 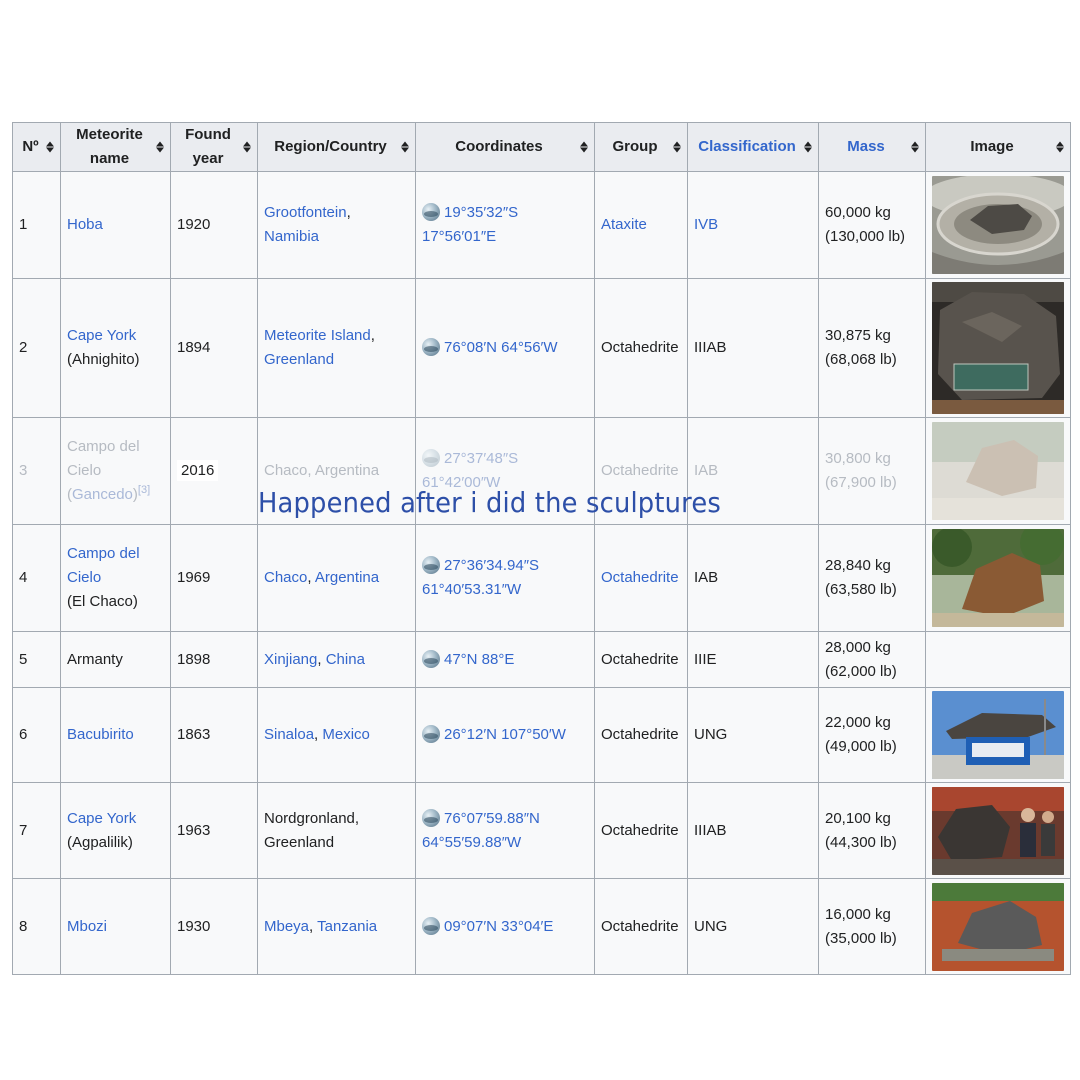 I want to click on cell-mass: 28,840 kg (63,580 lb), so click(x=872, y=578).